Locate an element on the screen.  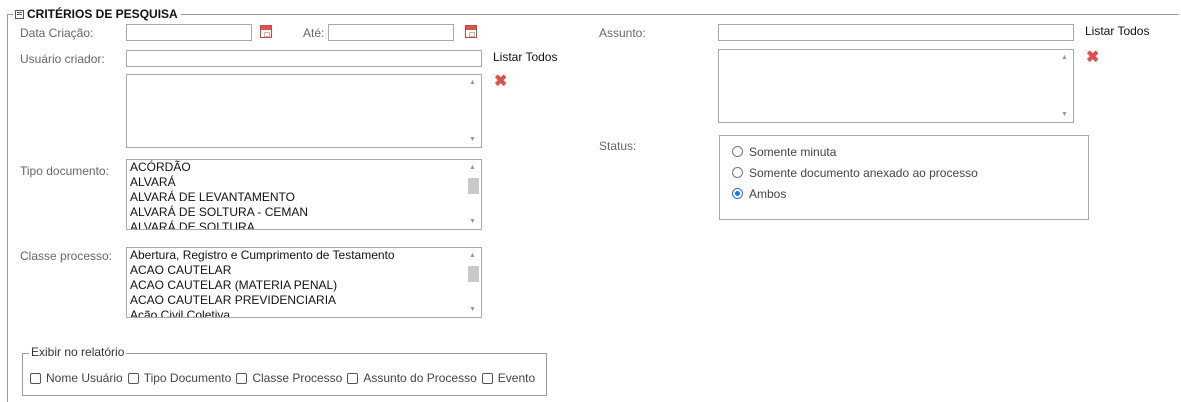
classe-processo-label: Classe processo: is located at coordinates (66, 256).